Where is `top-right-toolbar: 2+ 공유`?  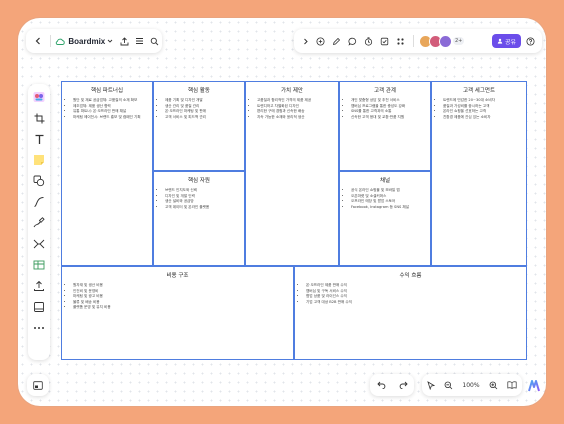 top-right-toolbar: 2+ 공유 is located at coordinates (418, 41).